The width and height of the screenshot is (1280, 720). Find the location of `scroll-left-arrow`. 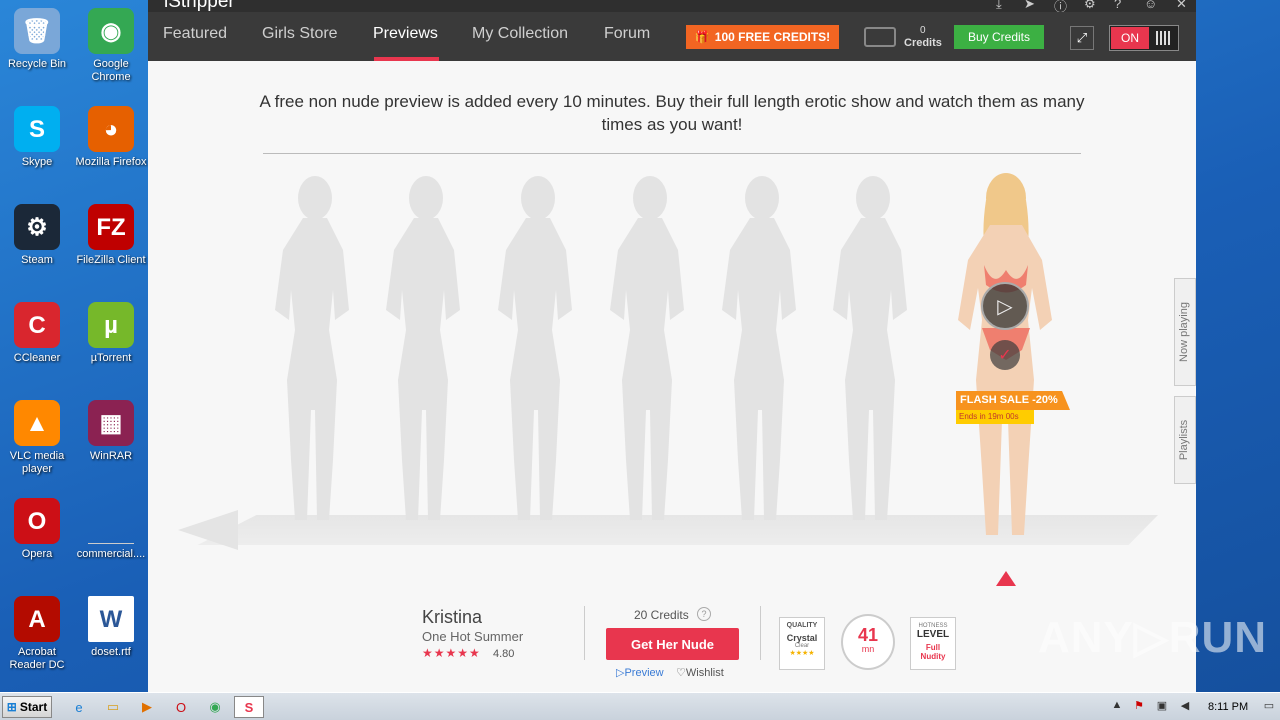

scroll-left-arrow is located at coordinates (208, 530).